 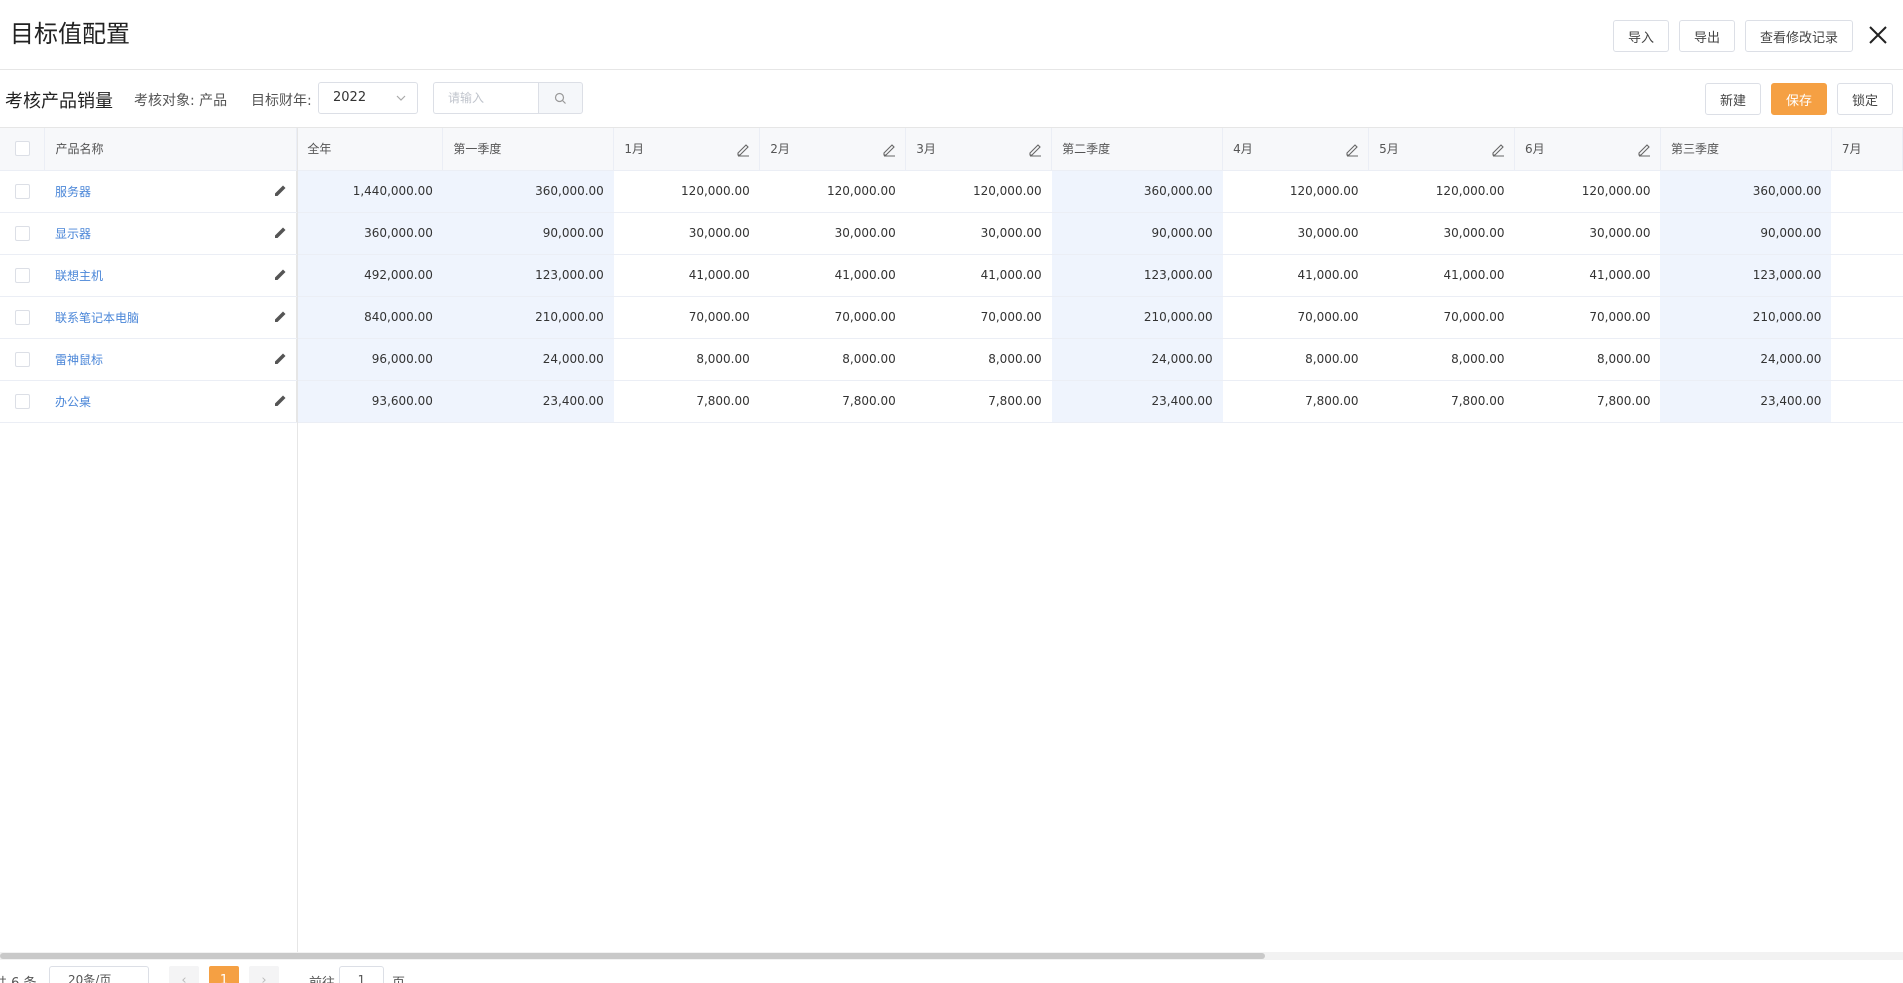 What do you see at coordinates (686, 275) in the screenshot?
I see `cell-m1: 41,000.00` at bounding box center [686, 275].